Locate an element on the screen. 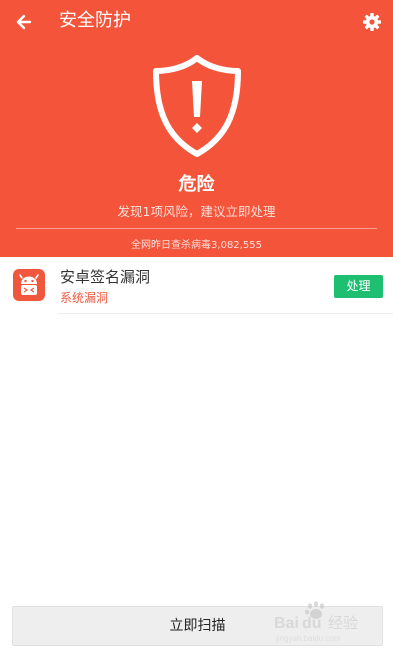 The width and height of the screenshot is (393, 656). header-divider is located at coordinates (196, 228).